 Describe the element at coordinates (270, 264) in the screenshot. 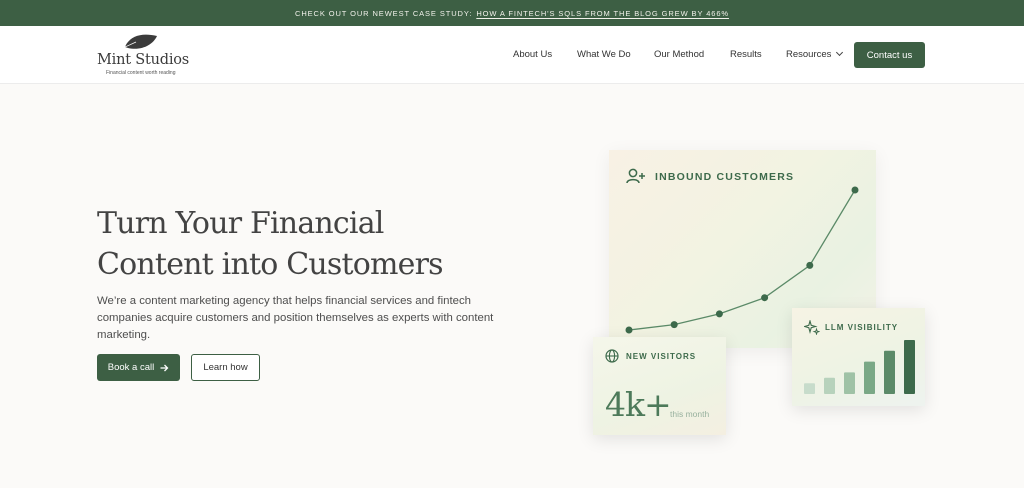

I see `hero-title-line-2: Content into Customers` at that location.